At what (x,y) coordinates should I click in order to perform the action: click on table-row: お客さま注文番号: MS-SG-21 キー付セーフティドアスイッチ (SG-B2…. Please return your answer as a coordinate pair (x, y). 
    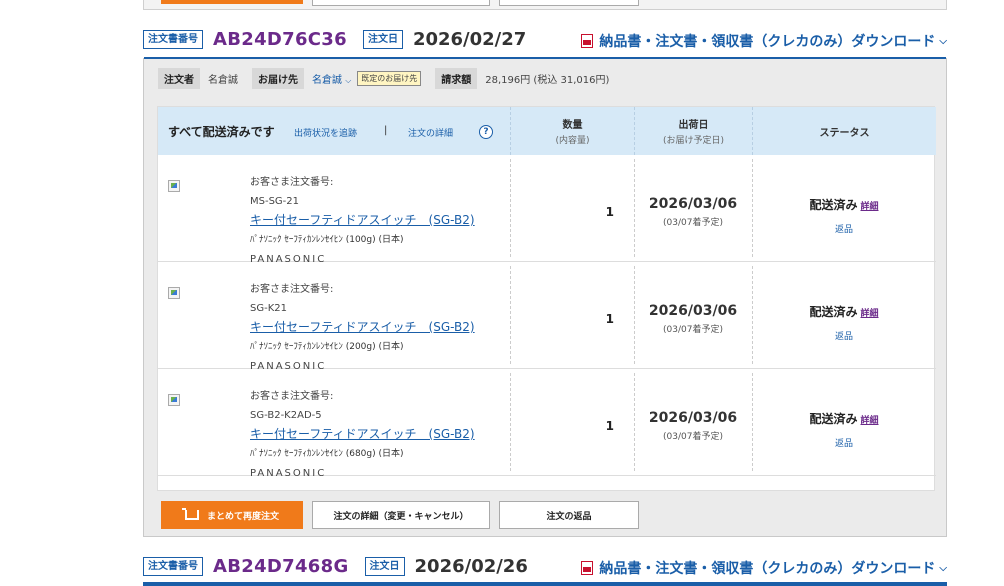
    Looking at the image, I should click on (547, 210).